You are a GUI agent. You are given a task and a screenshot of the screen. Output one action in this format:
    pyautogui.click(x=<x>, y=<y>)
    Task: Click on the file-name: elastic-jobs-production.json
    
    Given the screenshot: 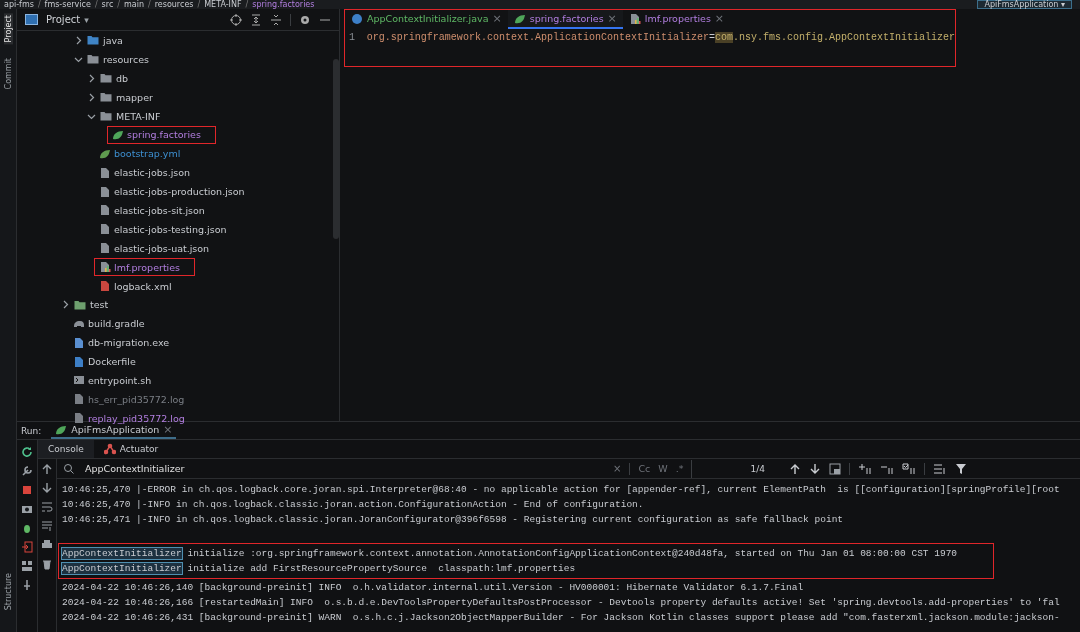 What is the action you would take?
    pyautogui.click(x=179, y=192)
    